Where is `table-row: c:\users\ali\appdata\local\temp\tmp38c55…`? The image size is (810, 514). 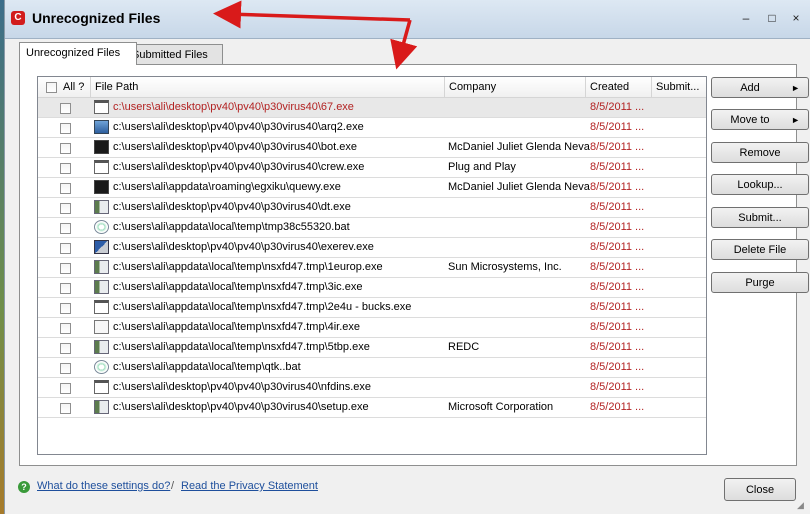
table-row: c:\users\ali\appdata\local\temp\tmp38c55… is located at coordinates (372, 228).